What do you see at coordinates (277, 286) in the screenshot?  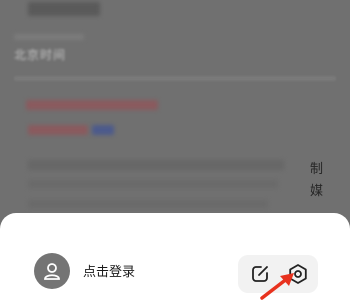 I see `annotation-arrow-icon` at bounding box center [277, 286].